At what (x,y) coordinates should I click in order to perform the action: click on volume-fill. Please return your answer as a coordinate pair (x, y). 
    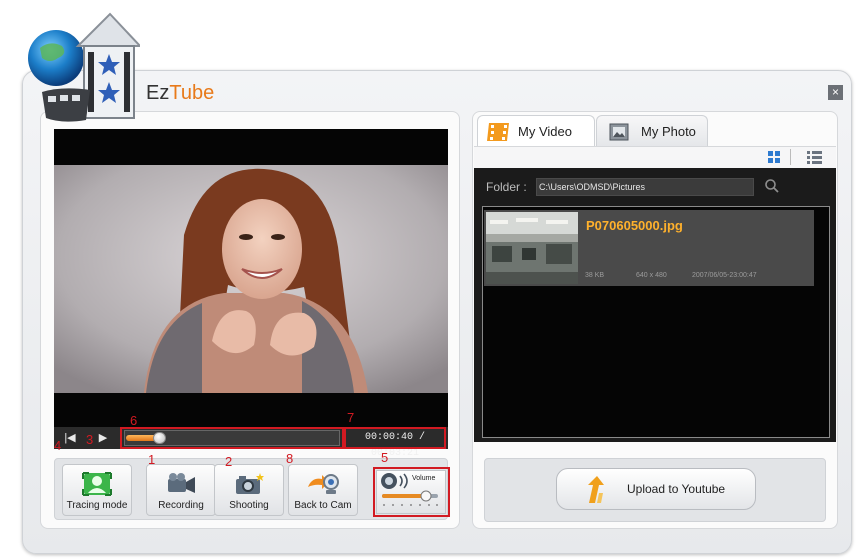
    Looking at the image, I should click on (404, 496).